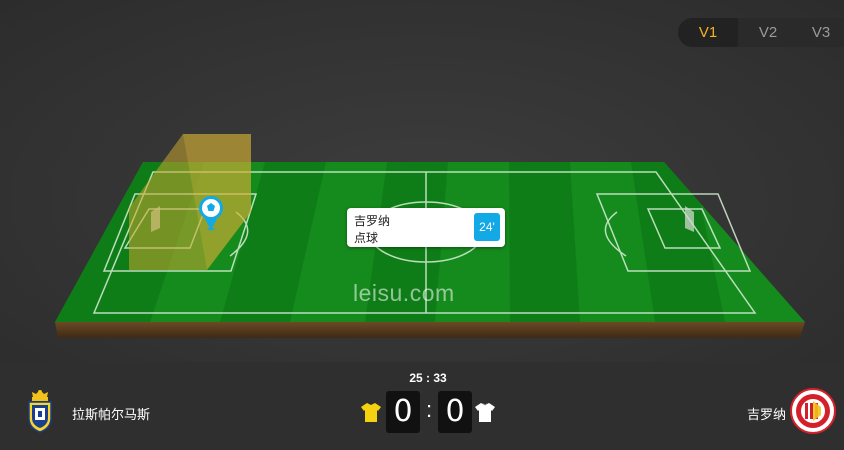 Image resolution: width=844 pixels, height=450 pixels. What do you see at coordinates (426, 227) in the screenshot?
I see `event-popup: 吉罗纳 点球 24'` at bounding box center [426, 227].